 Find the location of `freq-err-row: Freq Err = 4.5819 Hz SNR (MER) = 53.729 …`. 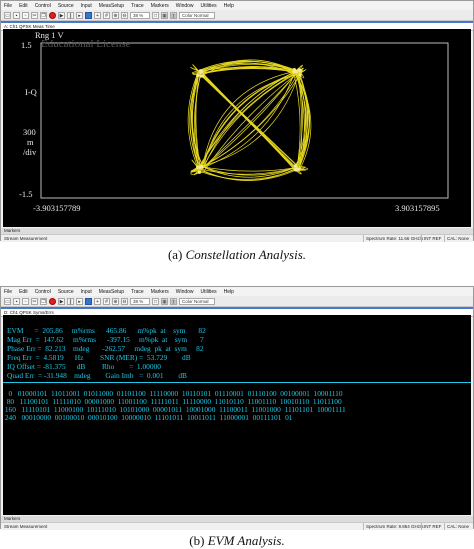

freq-err-row: Freq Err = 4.5819 Hz SNR (MER) = 53.729 … is located at coordinates (99, 357).